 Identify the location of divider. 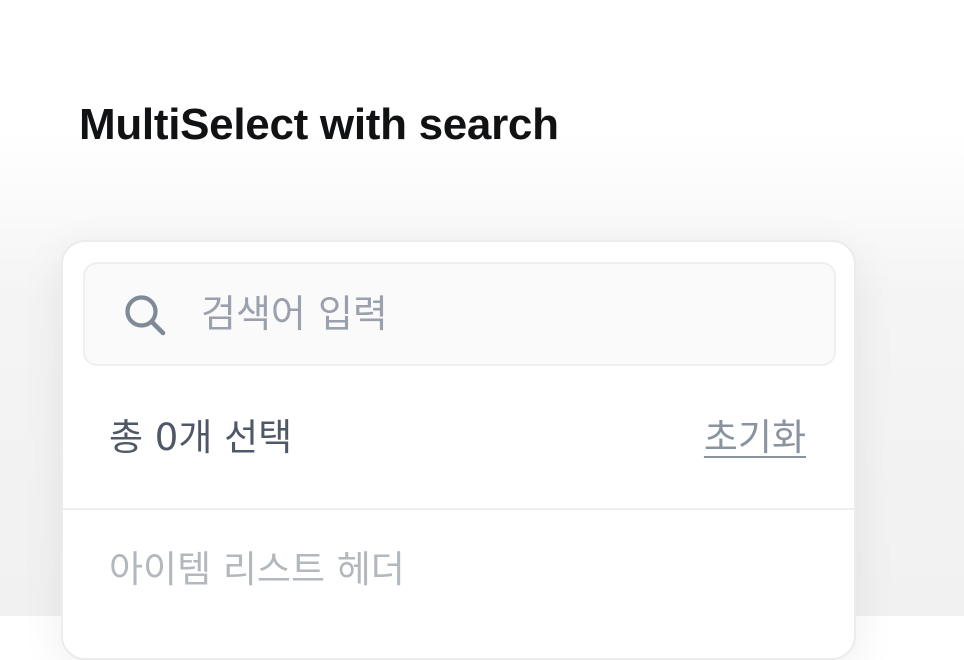
(458, 509).